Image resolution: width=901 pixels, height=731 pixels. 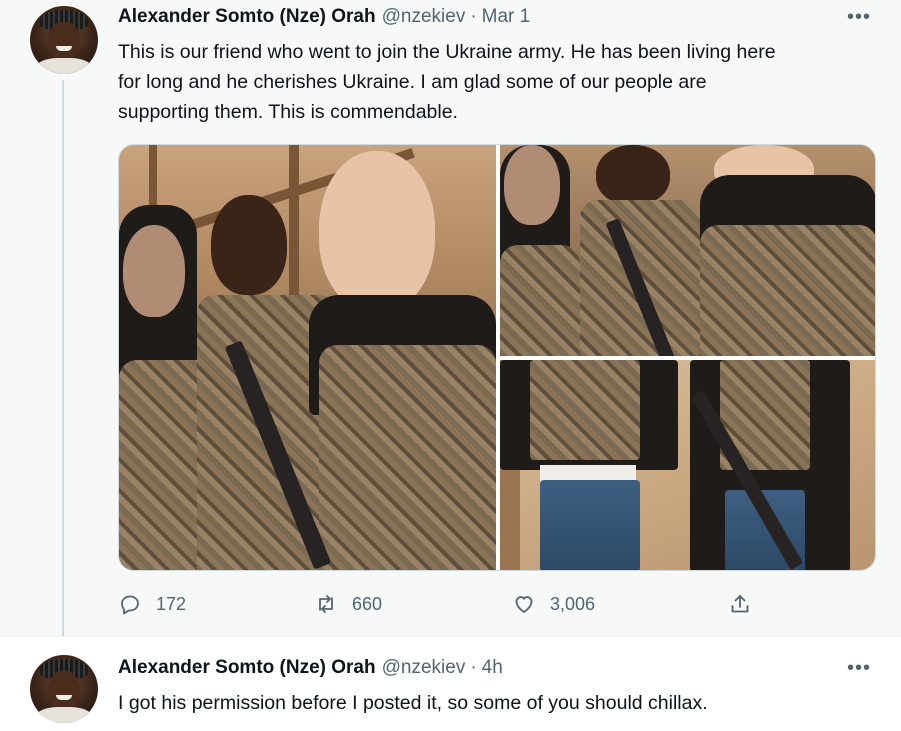 What do you see at coordinates (524, 604) in the screenshot?
I see `like-icon` at bounding box center [524, 604].